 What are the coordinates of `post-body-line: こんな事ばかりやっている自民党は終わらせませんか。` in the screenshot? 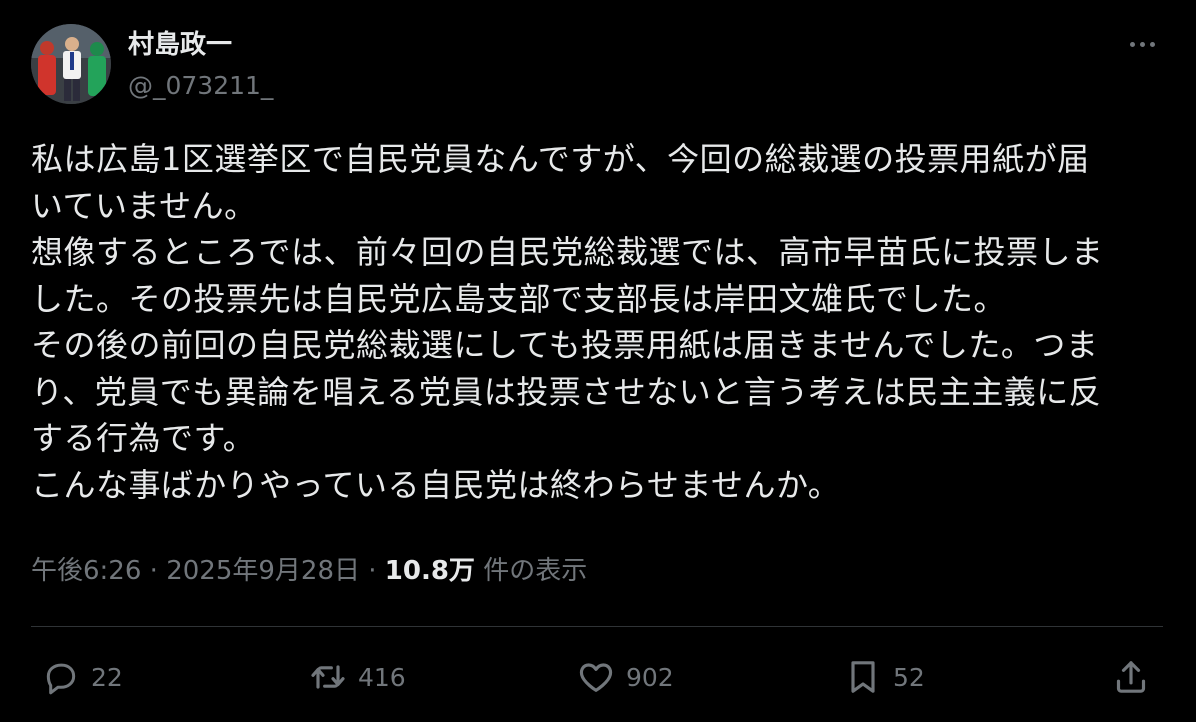 It's located at (436, 484).